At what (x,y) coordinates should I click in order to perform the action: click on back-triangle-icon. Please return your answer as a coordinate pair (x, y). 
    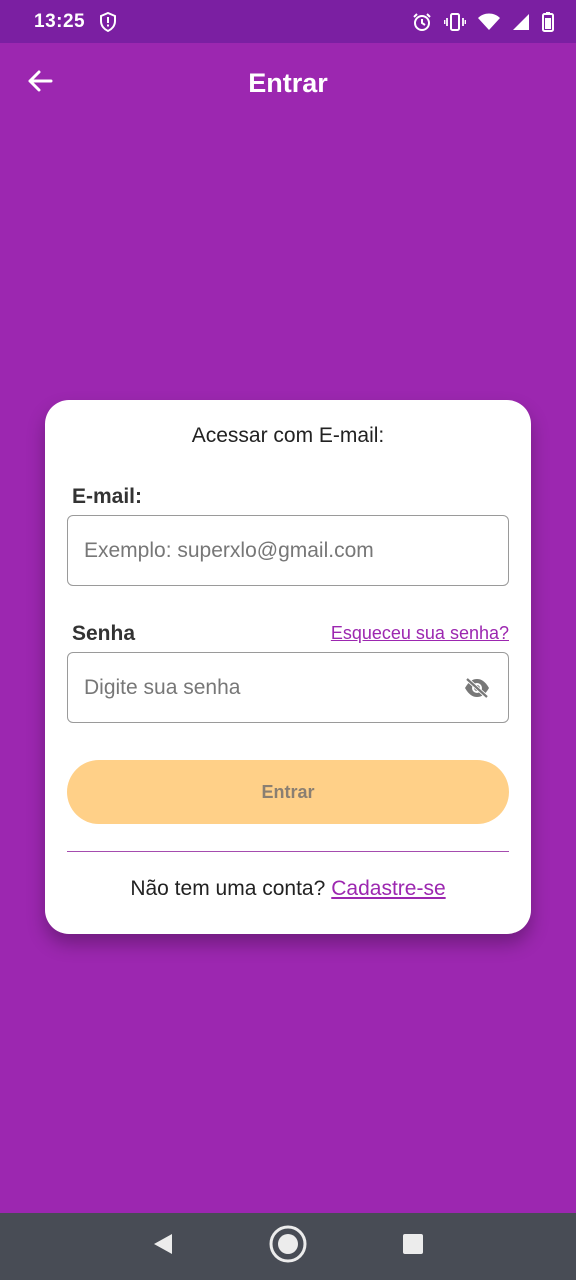
    Looking at the image, I should click on (163, 1246).